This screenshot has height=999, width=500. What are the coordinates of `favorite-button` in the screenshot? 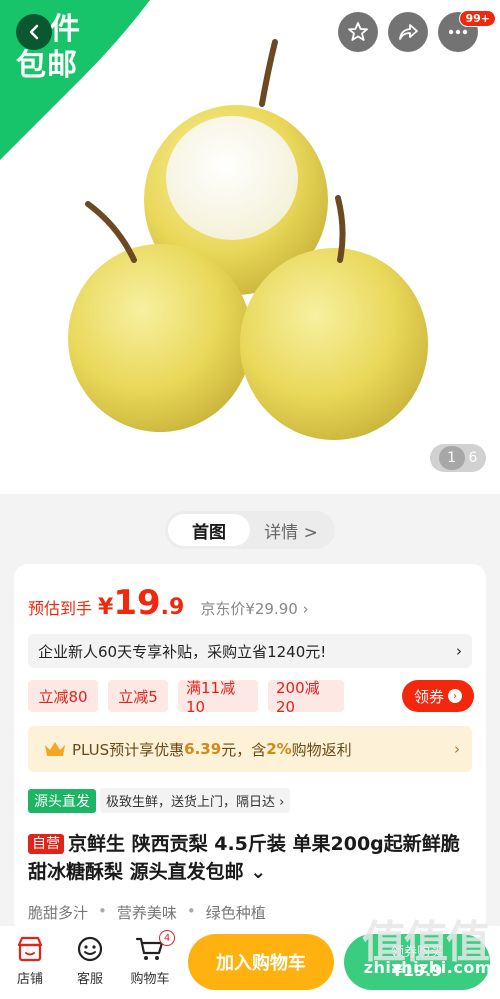 It's located at (358, 32).